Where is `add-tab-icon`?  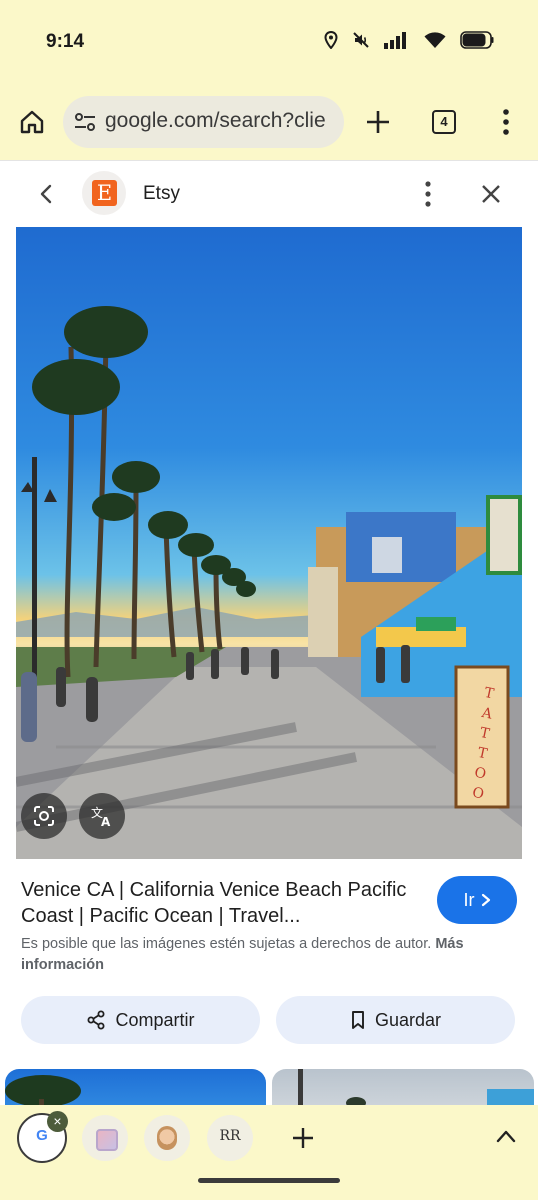
add-tab-icon is located at coordinates (303, 1138).